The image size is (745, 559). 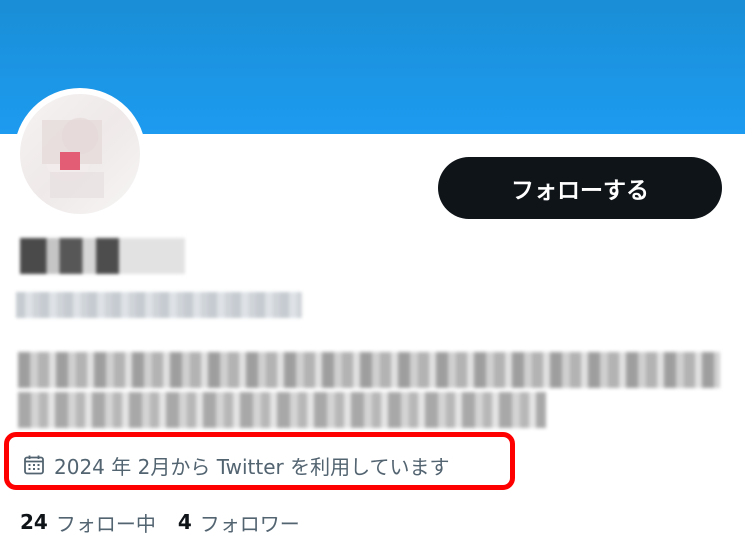 What do you see at coordinates (159, 305) in the screenshot?
I see `username-redacted` at bounding box center [159, 305].